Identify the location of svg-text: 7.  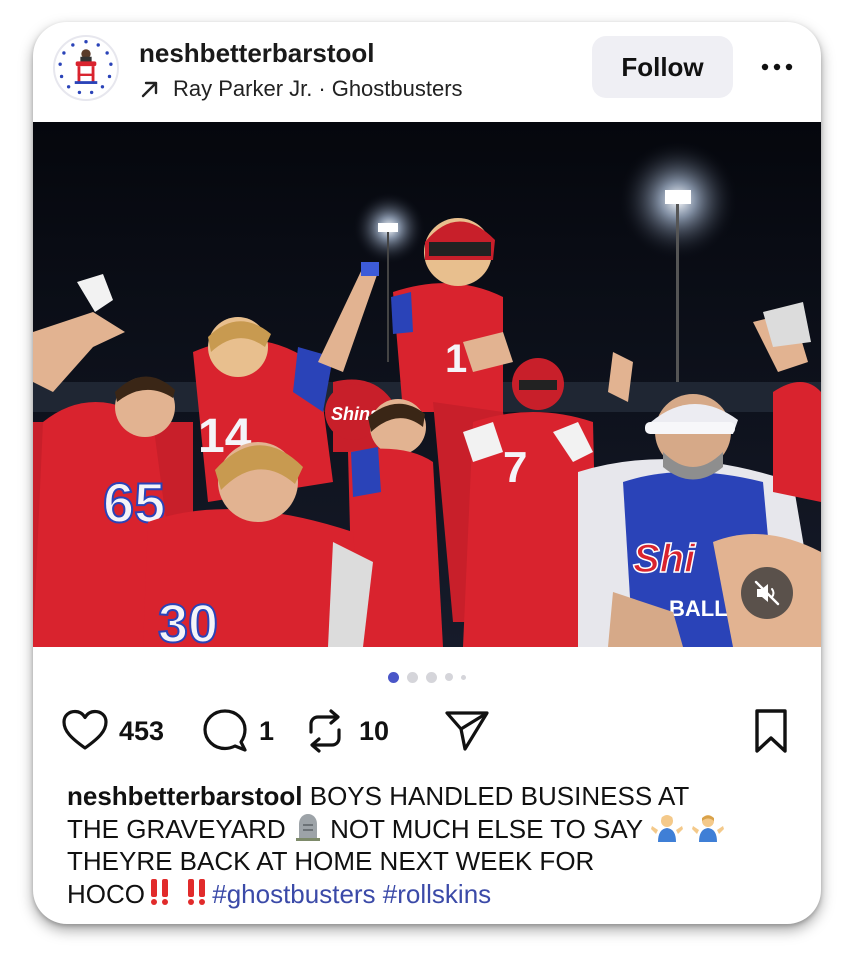
(515, 467).